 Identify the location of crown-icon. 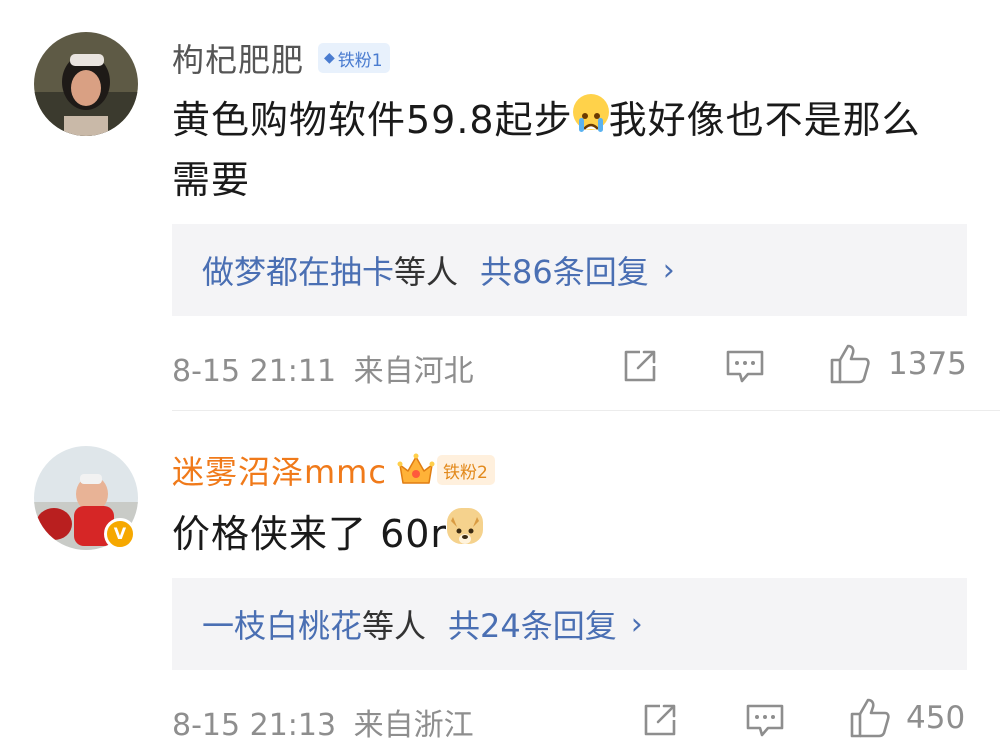
(416, 470).